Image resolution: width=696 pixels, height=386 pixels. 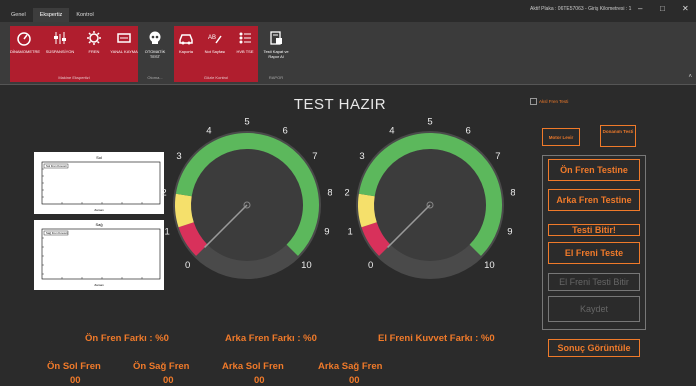 I want to click on yanal-kayma-button: YANAL KAYMA, so click(x=124, y=42).